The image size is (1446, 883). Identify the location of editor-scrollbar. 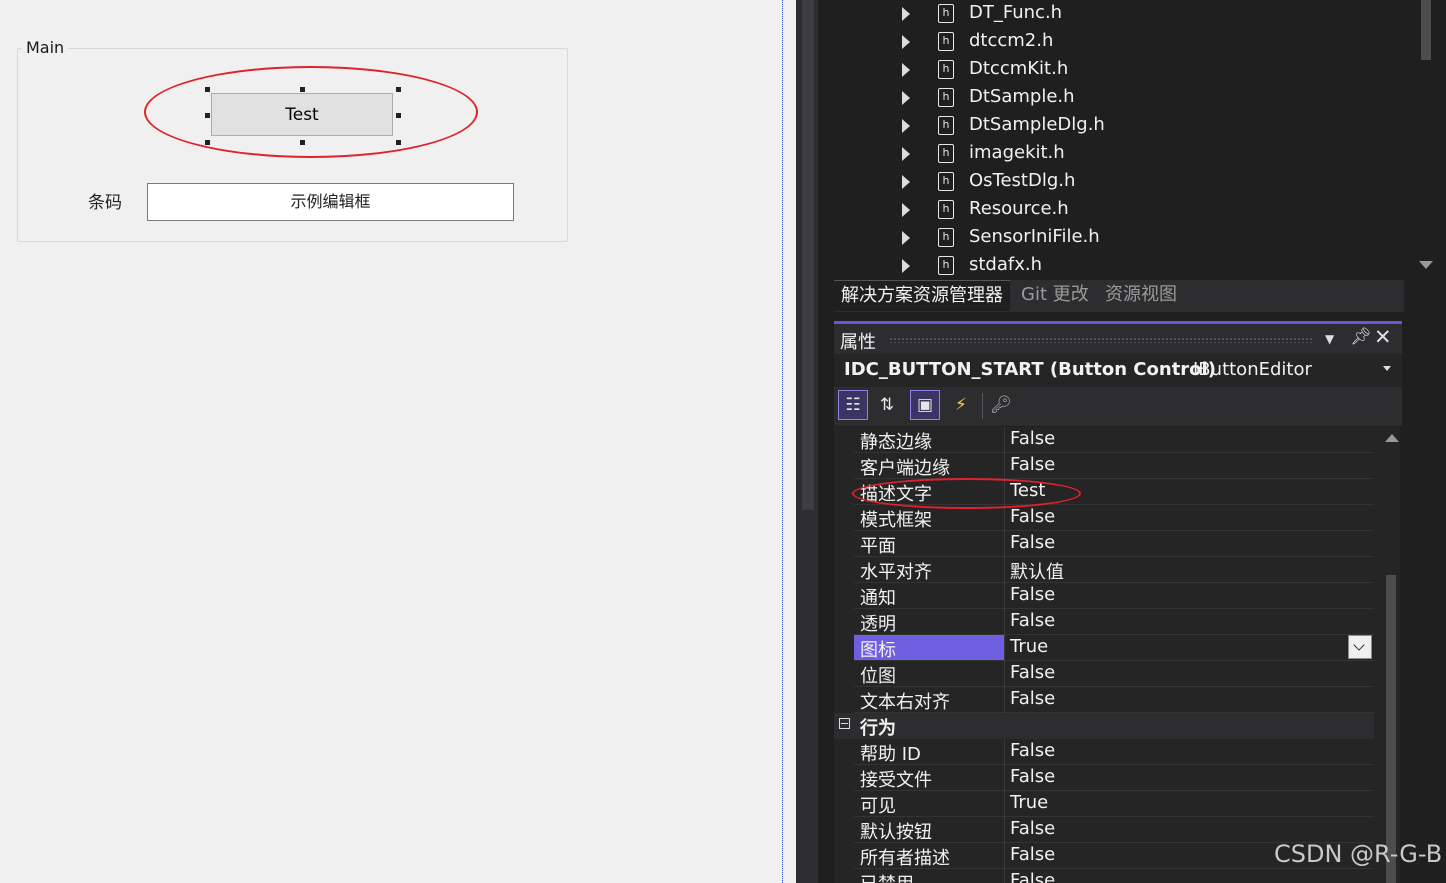
(807, 441).